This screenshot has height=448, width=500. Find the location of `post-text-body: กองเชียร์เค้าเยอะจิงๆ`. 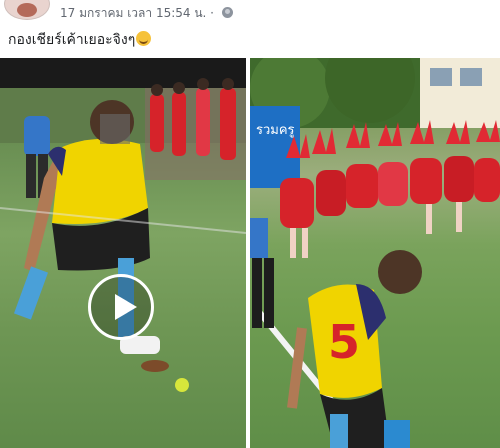

post-text-body: กองเชียร์เค้าเยอะจิงๆ is located at coordinates (72, 40).